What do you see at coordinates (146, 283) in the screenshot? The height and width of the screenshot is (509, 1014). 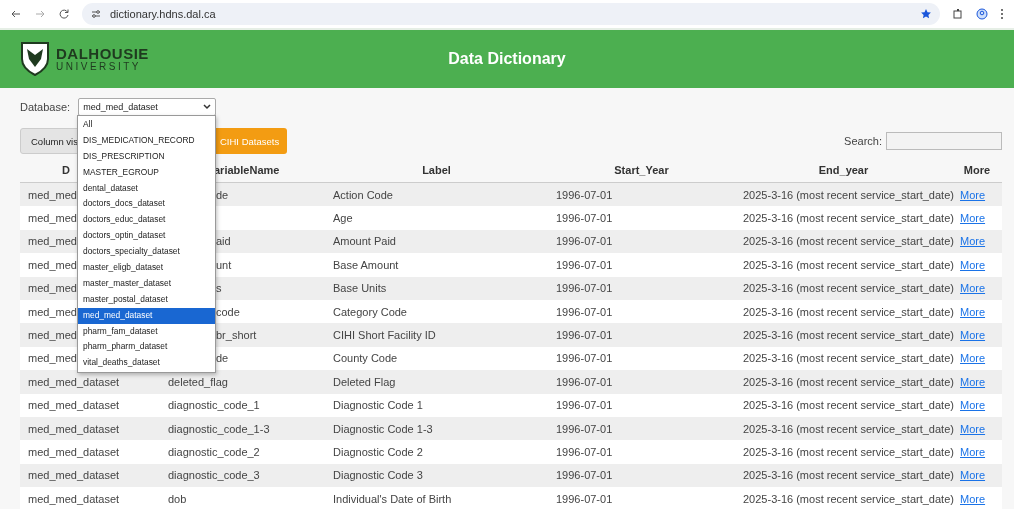 I see `dropdown-option: master_master_dataset` at bounding box center [146, 283].